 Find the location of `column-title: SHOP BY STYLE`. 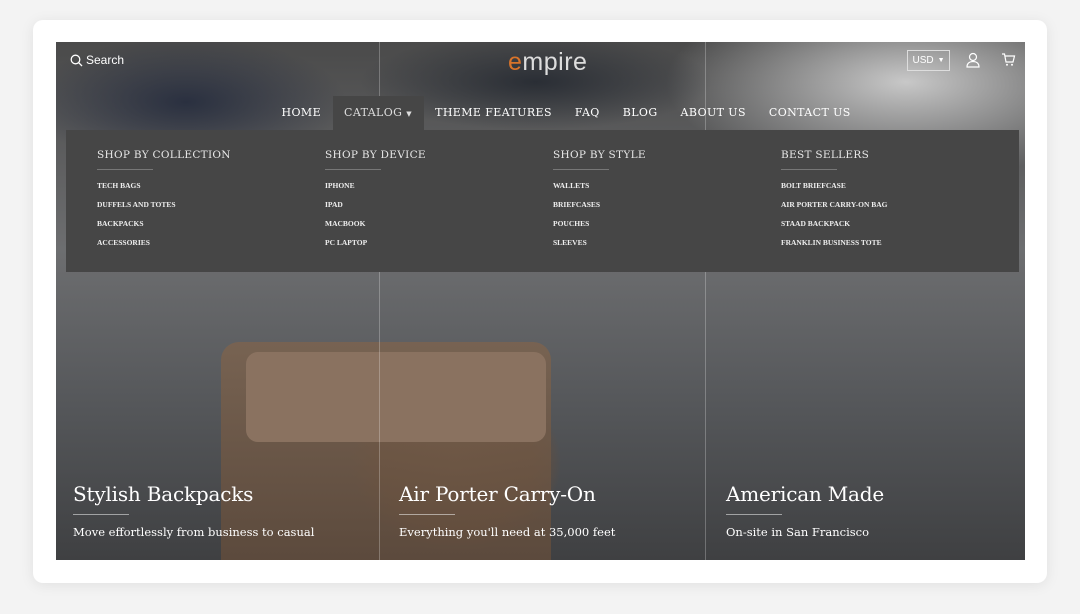

column-title: SHOP BY STYLE is located at coordinates (667, 155).